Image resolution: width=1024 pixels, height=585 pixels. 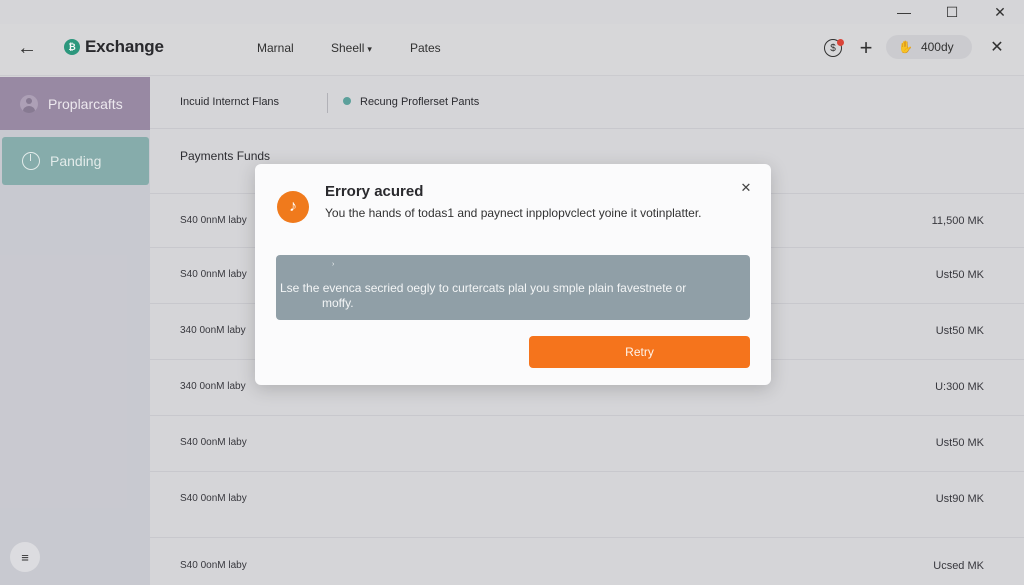 What do you see at coordinates (293, 207) in the screenshot?
I see `alert-icon: ♪` at bounding box center [293, 207].